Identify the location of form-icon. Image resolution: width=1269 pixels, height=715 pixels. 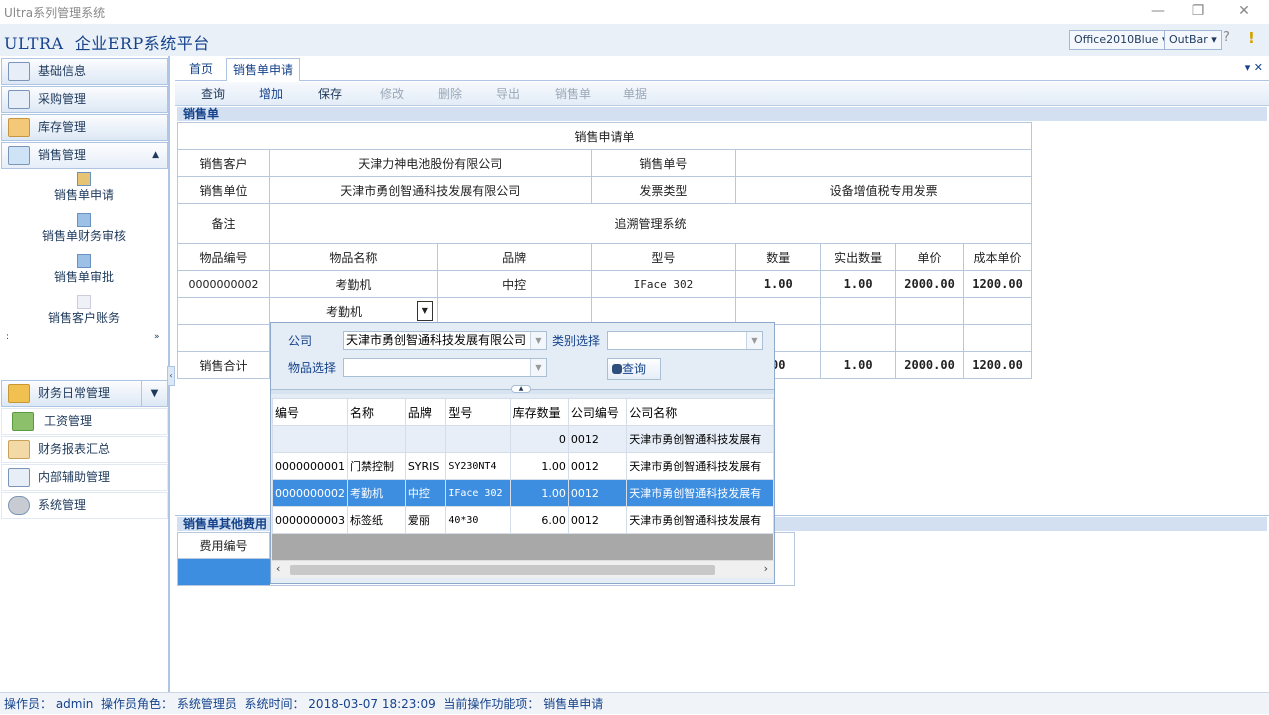
(84, 179).